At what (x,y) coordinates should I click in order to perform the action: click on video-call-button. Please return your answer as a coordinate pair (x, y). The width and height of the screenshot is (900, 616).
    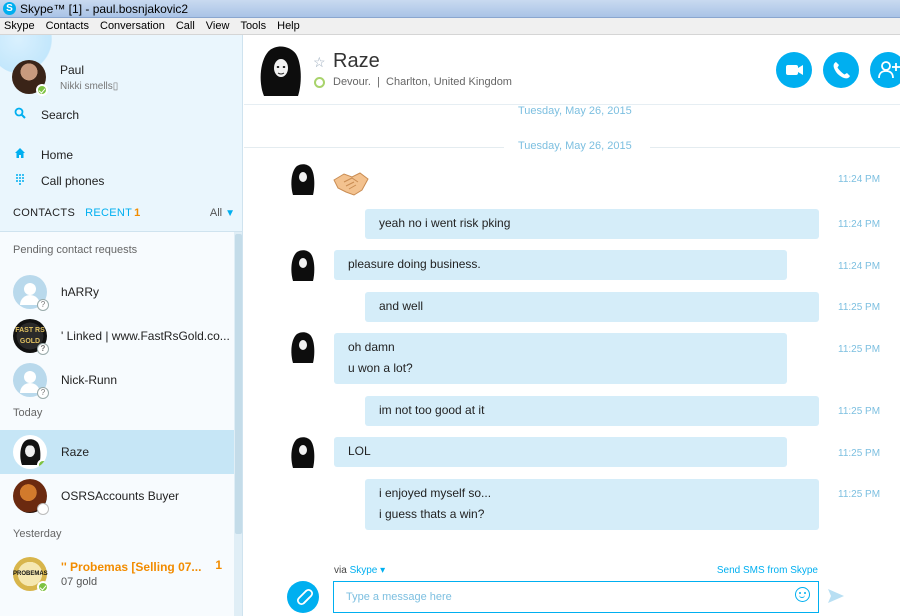
    Looking at the image, I should click on (794, 70).